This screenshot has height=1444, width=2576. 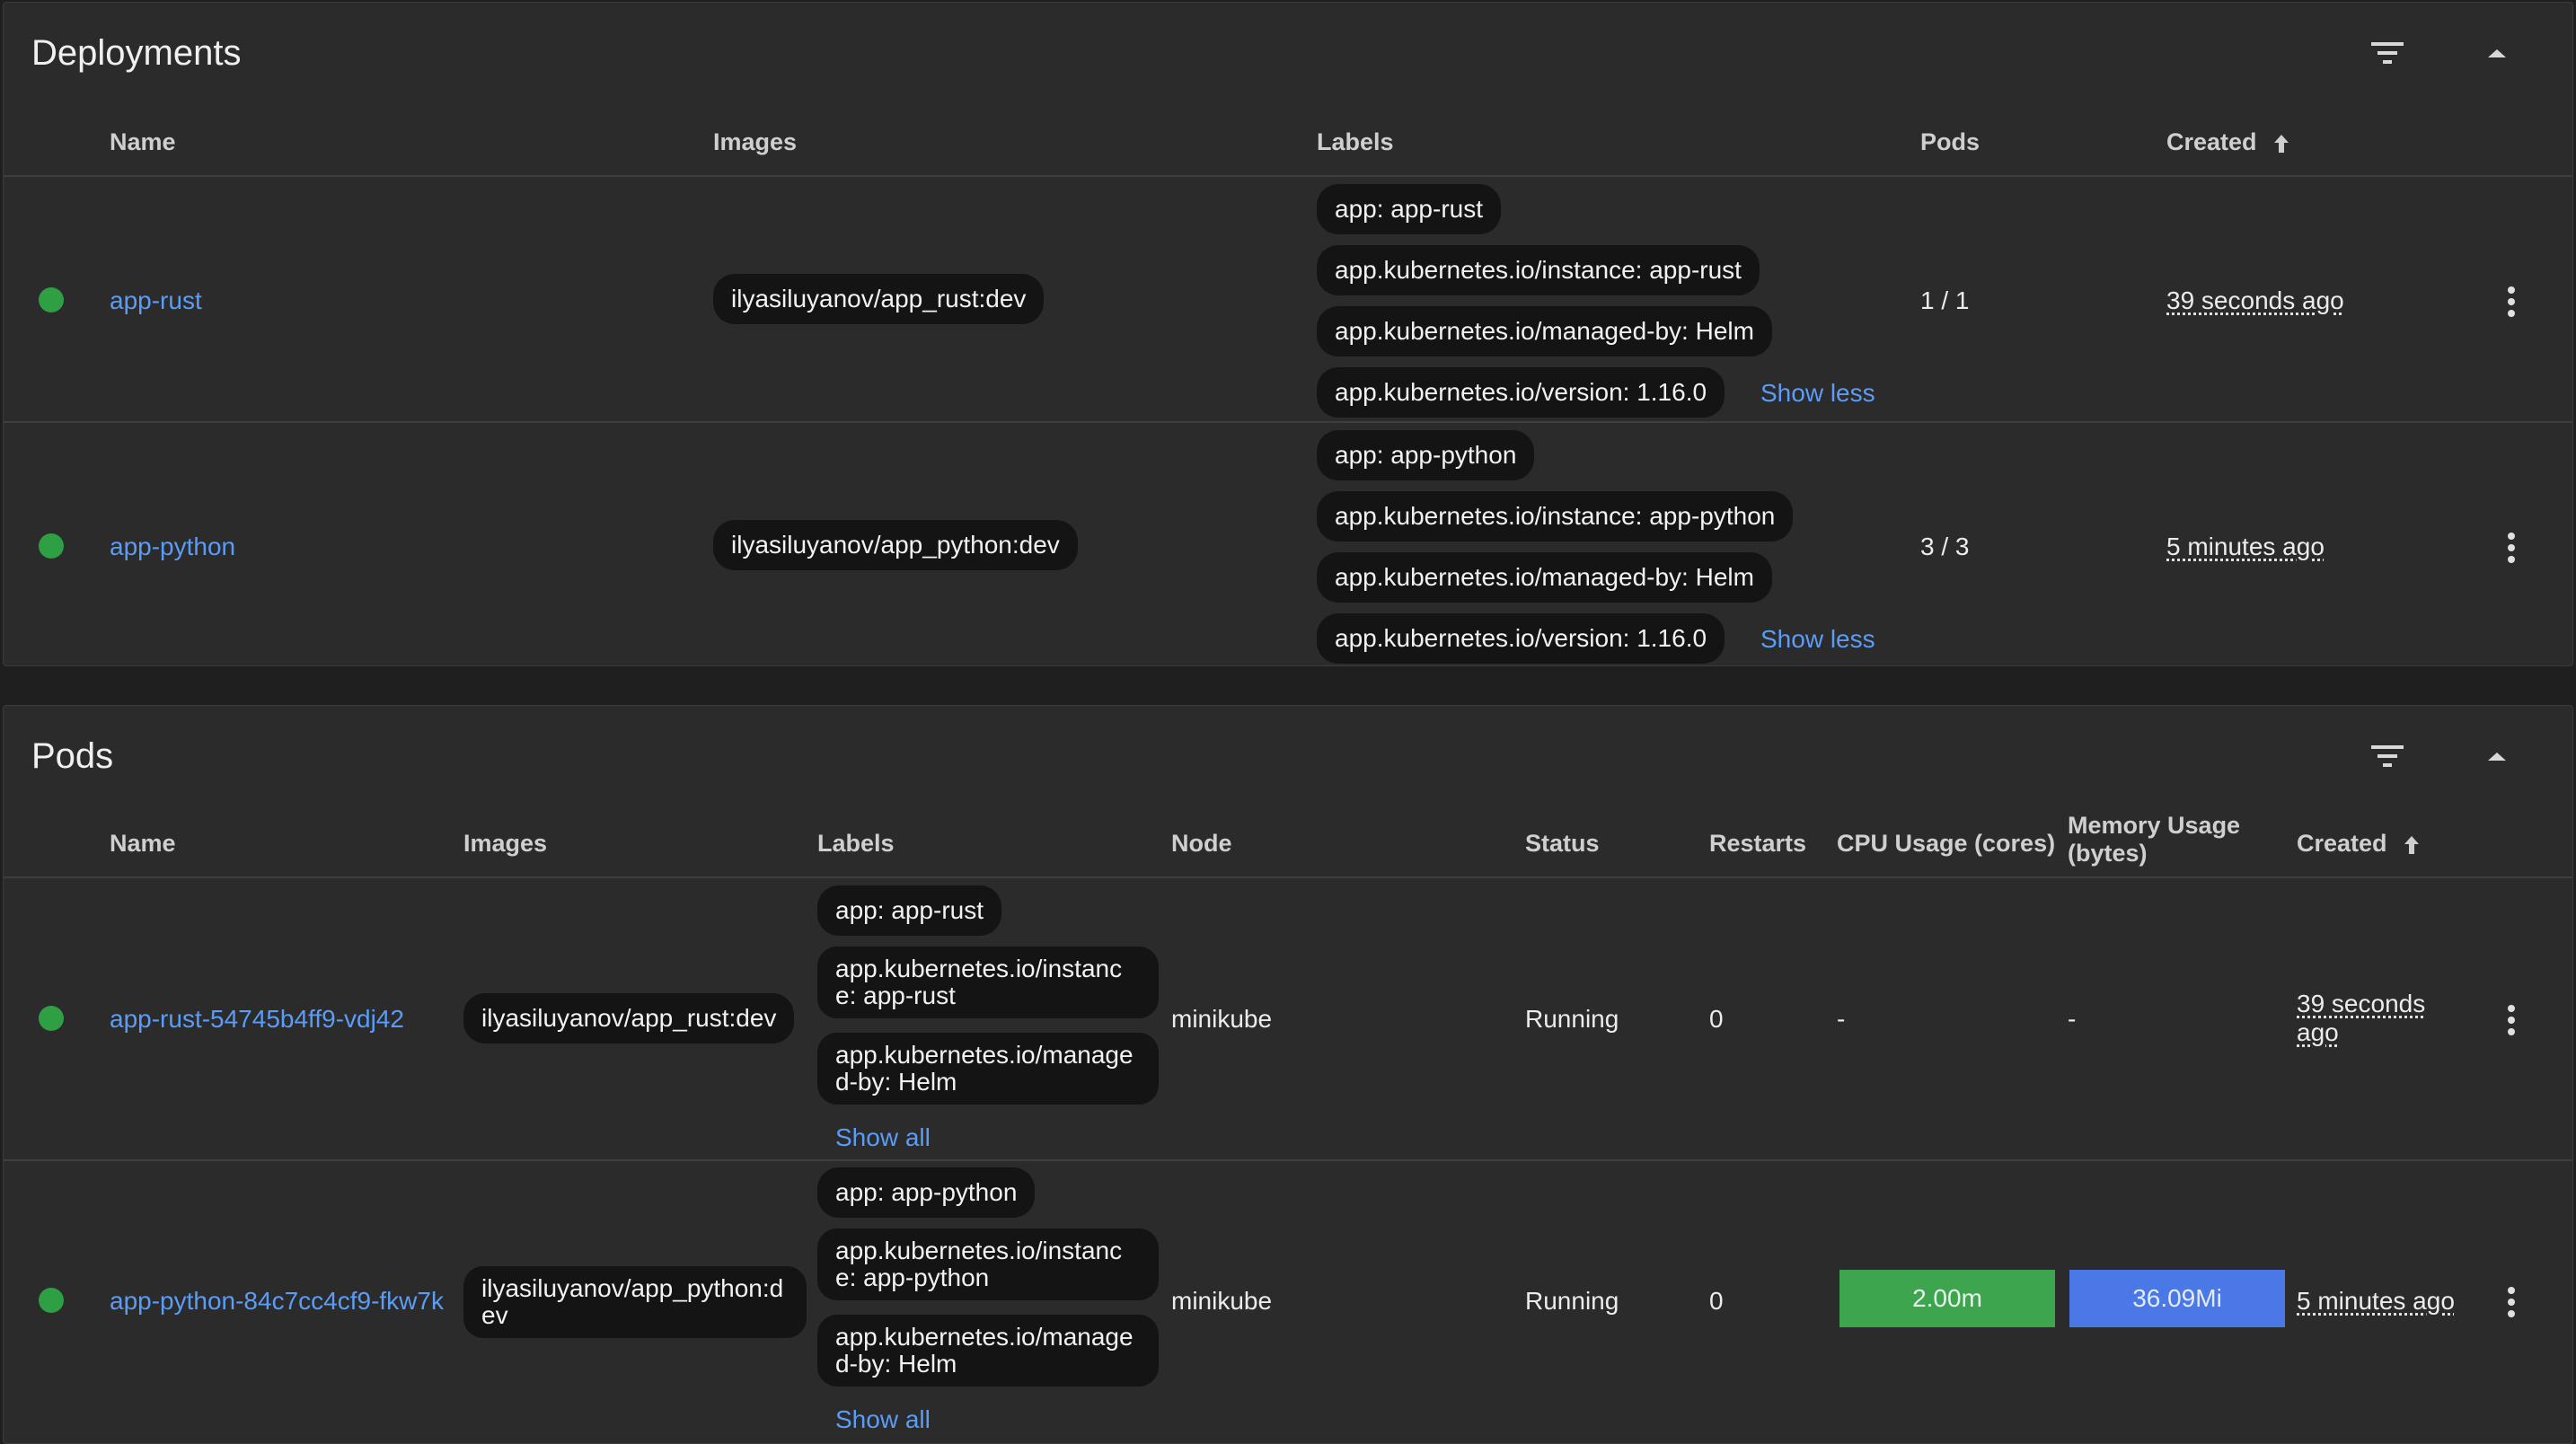 What do you see at coordinates (156, 300) in the screenshot?
I see `deployment-name-link: app-rust` at bounding box center [156, 300].